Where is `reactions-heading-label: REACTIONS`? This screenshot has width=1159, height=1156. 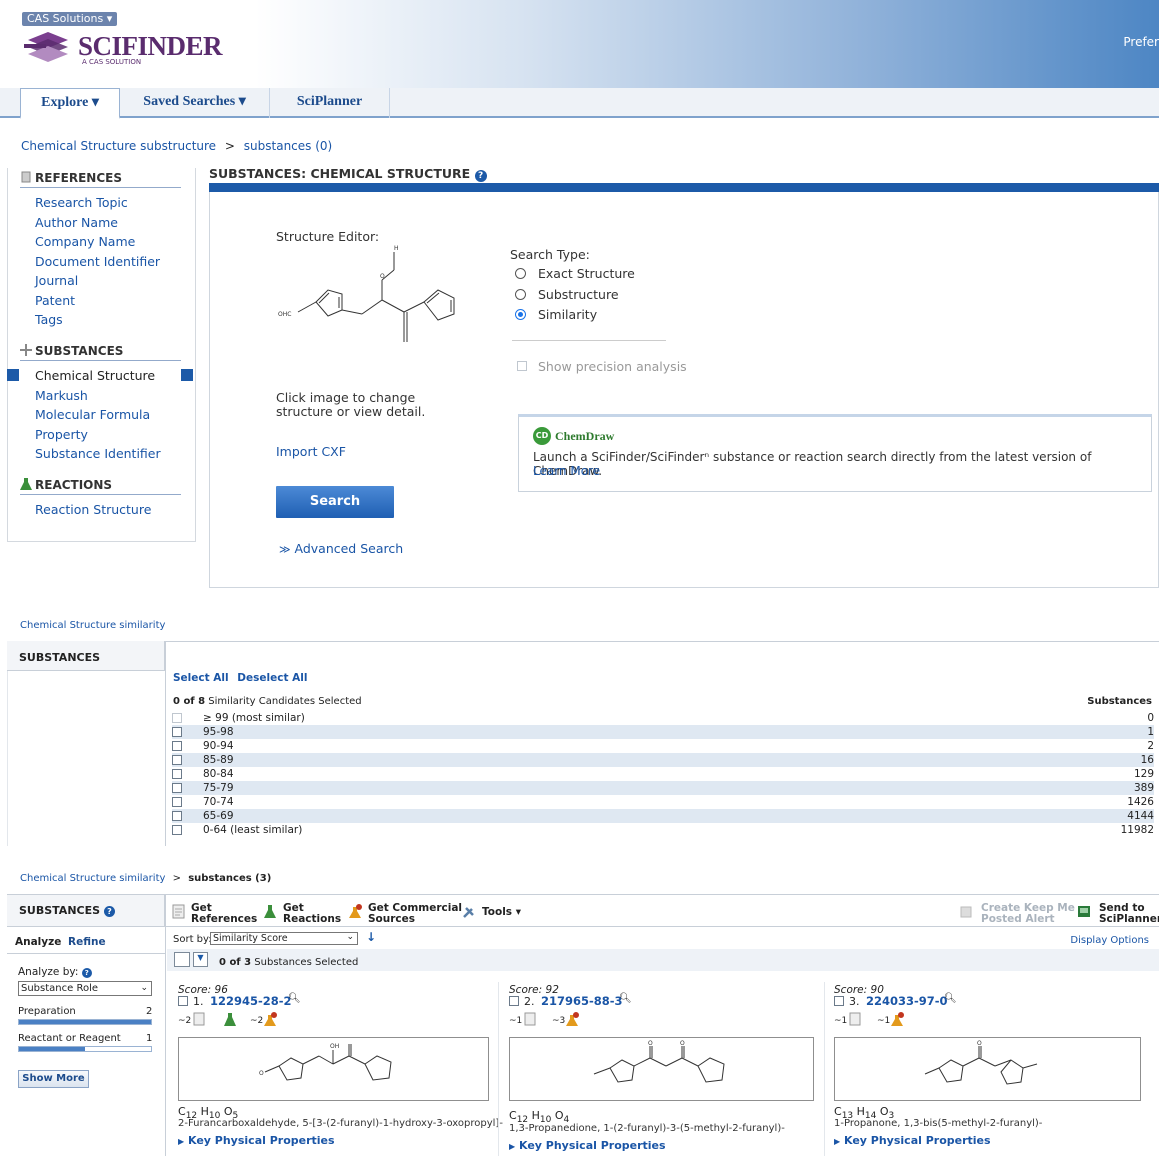
reactions-heading-label: REACTIONS is located at coordinates (74, 485).